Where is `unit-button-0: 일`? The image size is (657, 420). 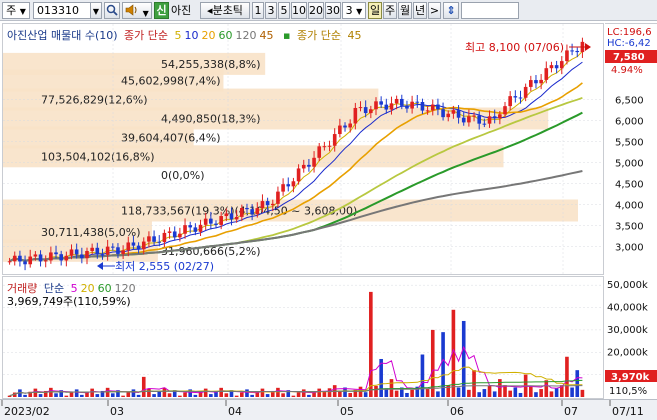
unit-button-0: 일 is located at coordinates (375, 10).